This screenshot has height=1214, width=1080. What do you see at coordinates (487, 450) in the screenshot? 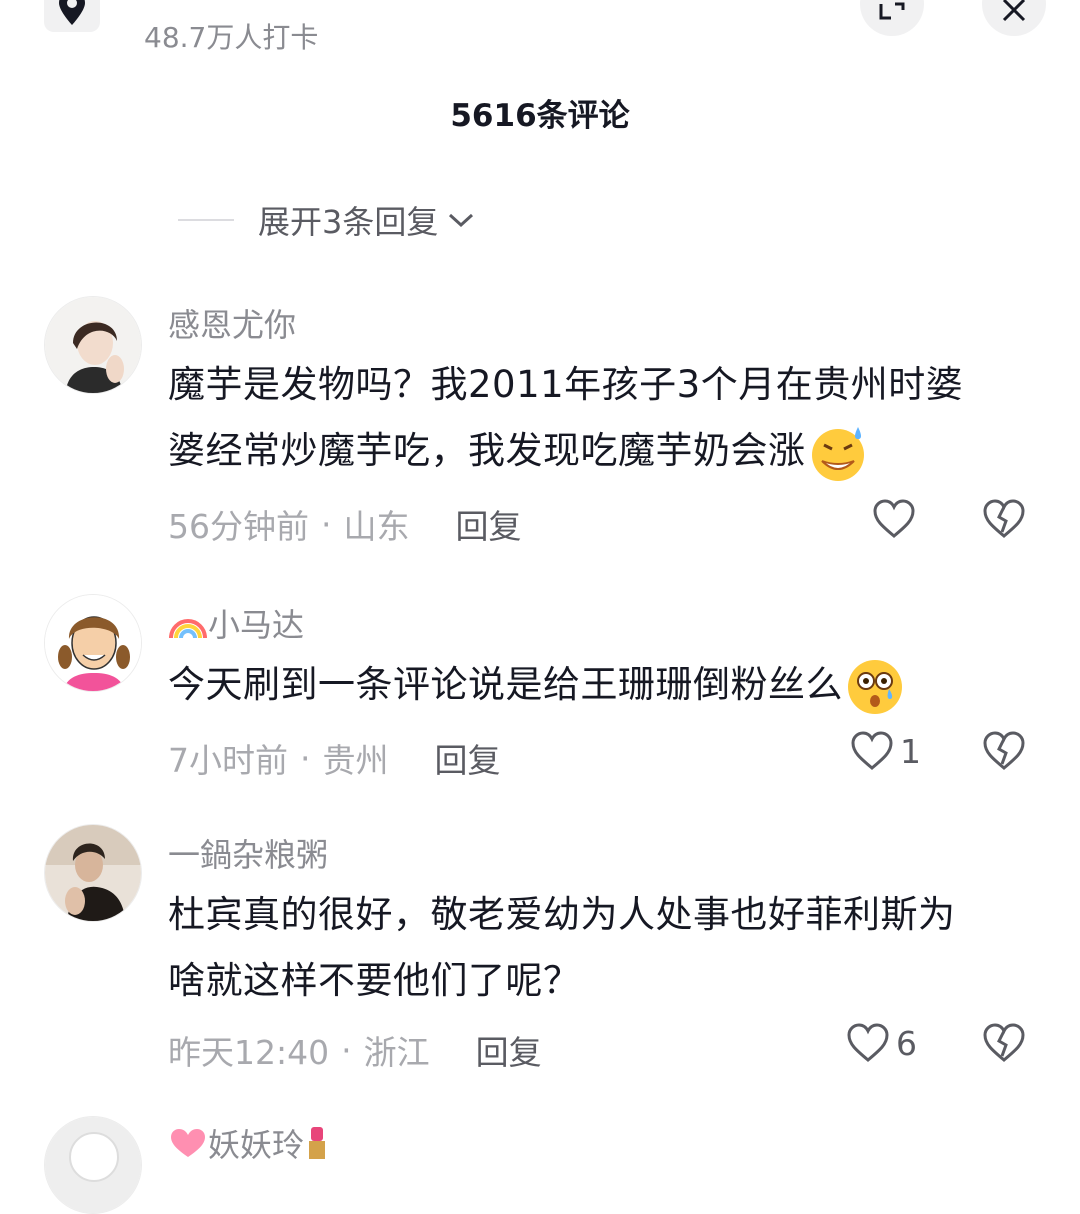
I see `comment-text-line: 婆经常炒魔芋吃，我发现吃魔芋奶会涨` at bounding box center [487, 450].